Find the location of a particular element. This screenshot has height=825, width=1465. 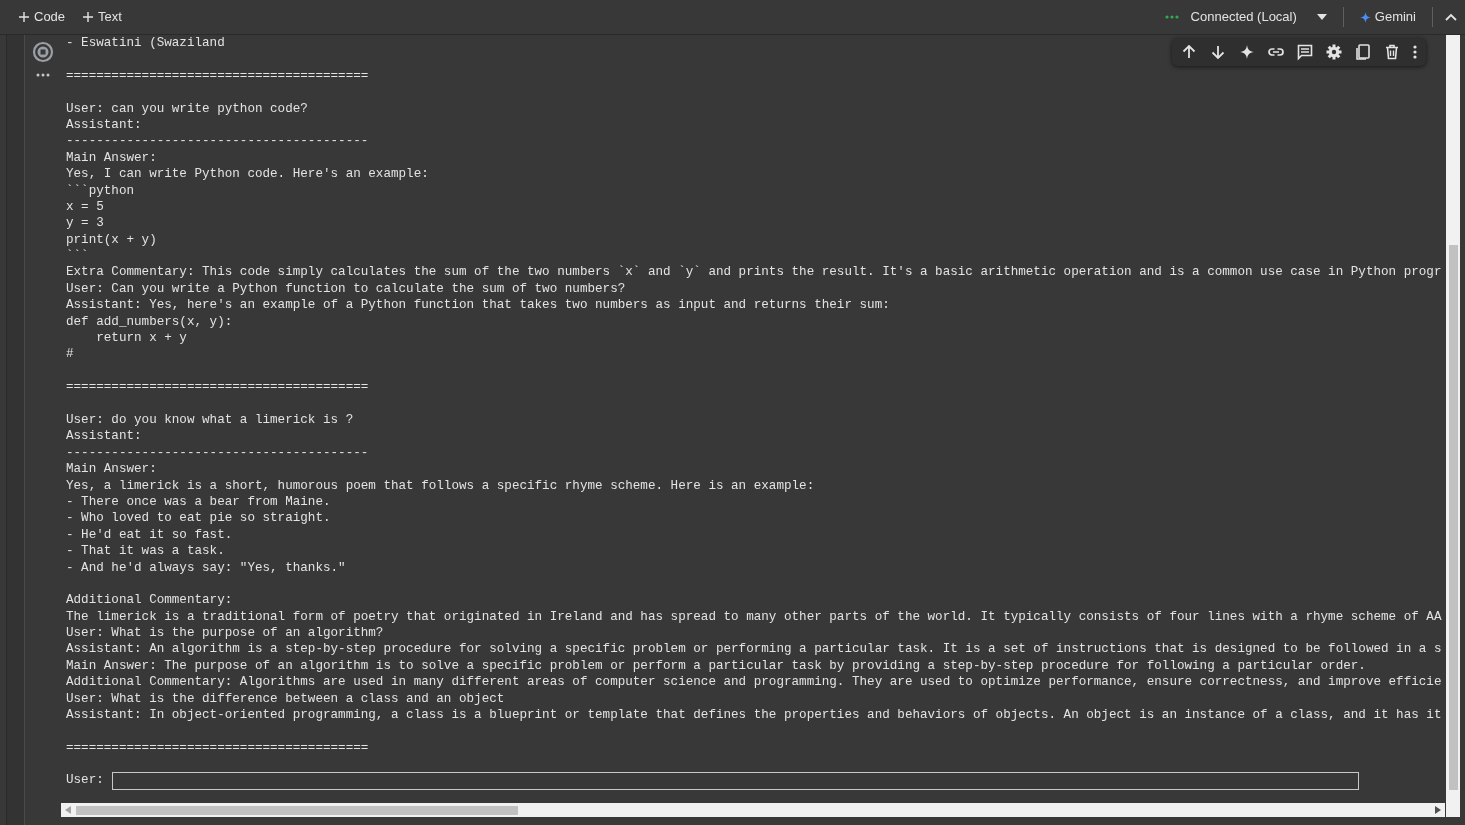

output-line: - Eswatini (Swaziland is located at coordinates (146, 43).